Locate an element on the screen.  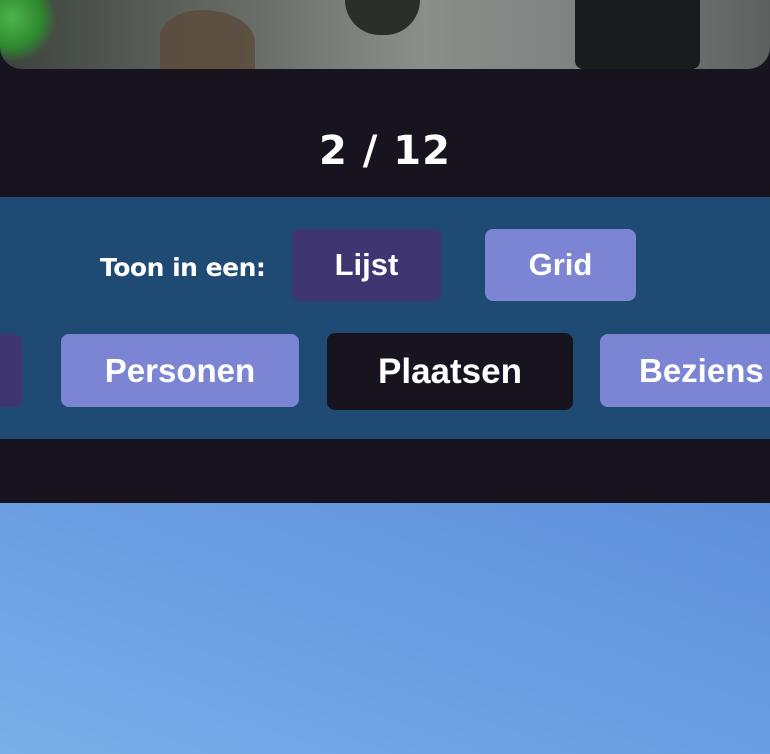
category-personen-button: Personen is located at coordinates (180, 370).